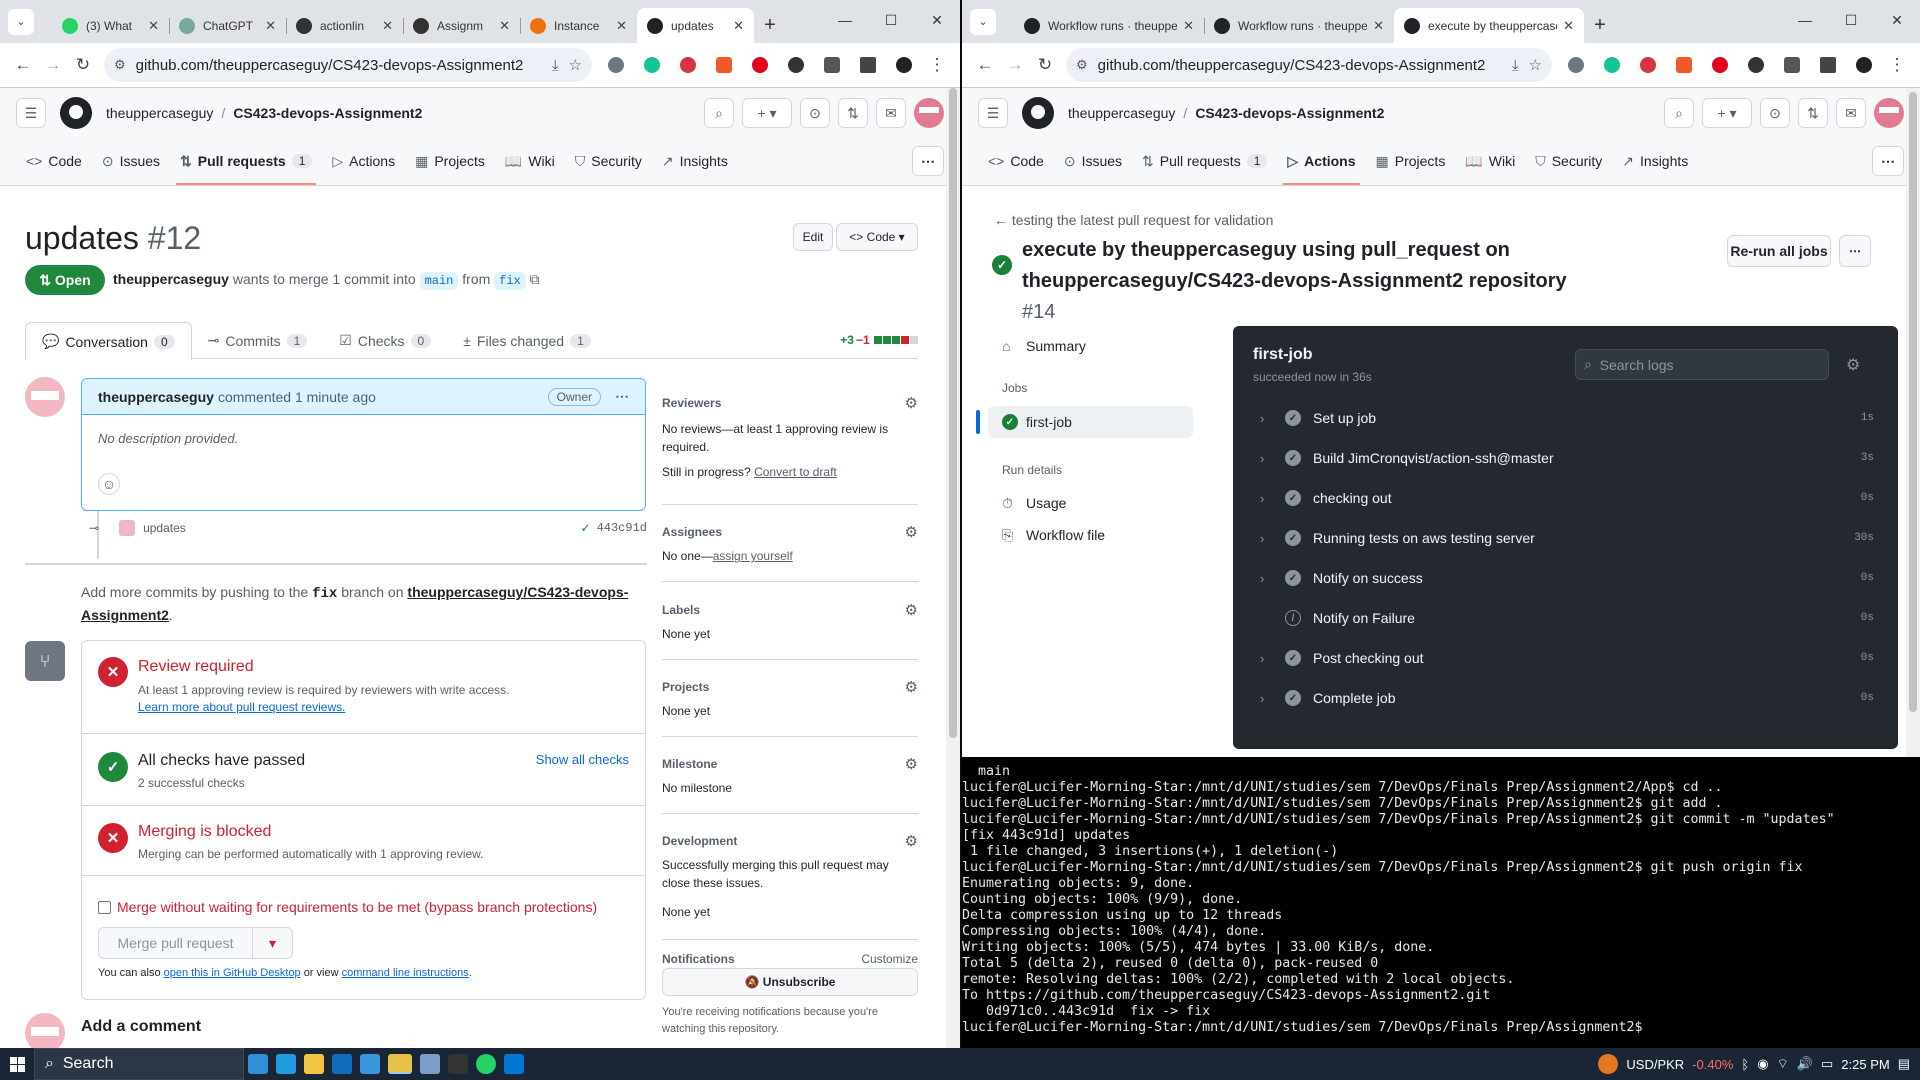 This screenshot has height=1080, width=1920. What do you see at coordinates (314, 1064) in the screenshot?
I see `file-explorer-icon` at bounding box center [314, 1064].